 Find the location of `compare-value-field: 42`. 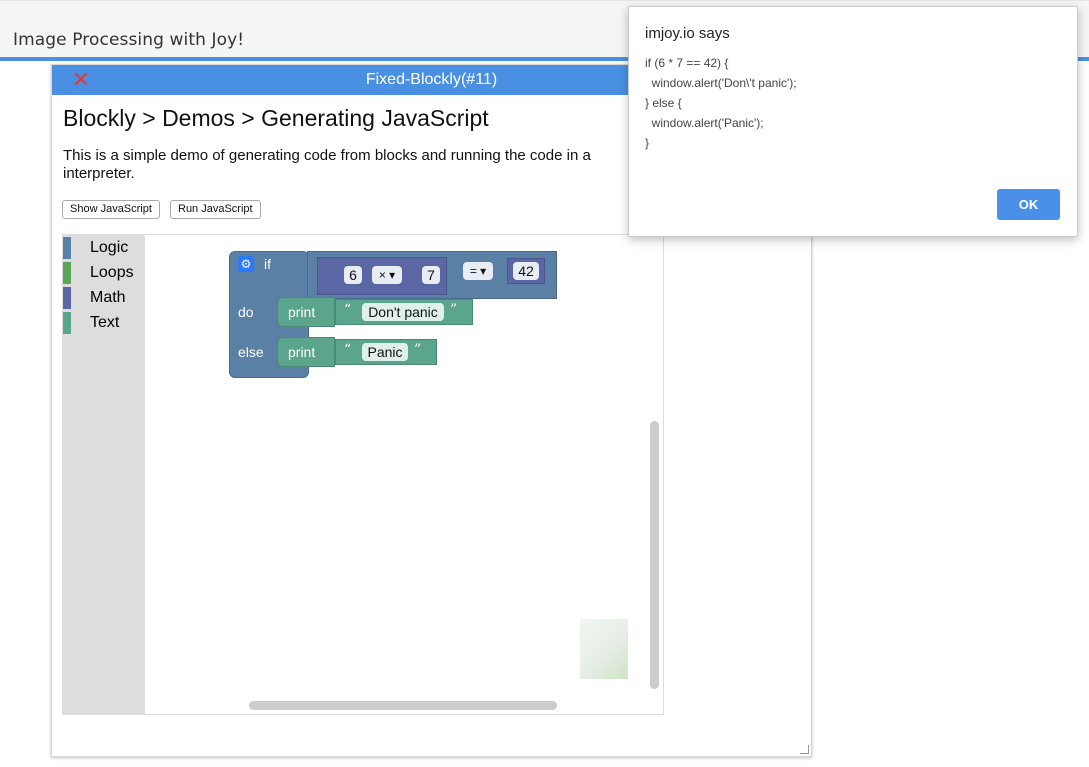

compare-value-field: 42 is located at coordinates (526, 271).